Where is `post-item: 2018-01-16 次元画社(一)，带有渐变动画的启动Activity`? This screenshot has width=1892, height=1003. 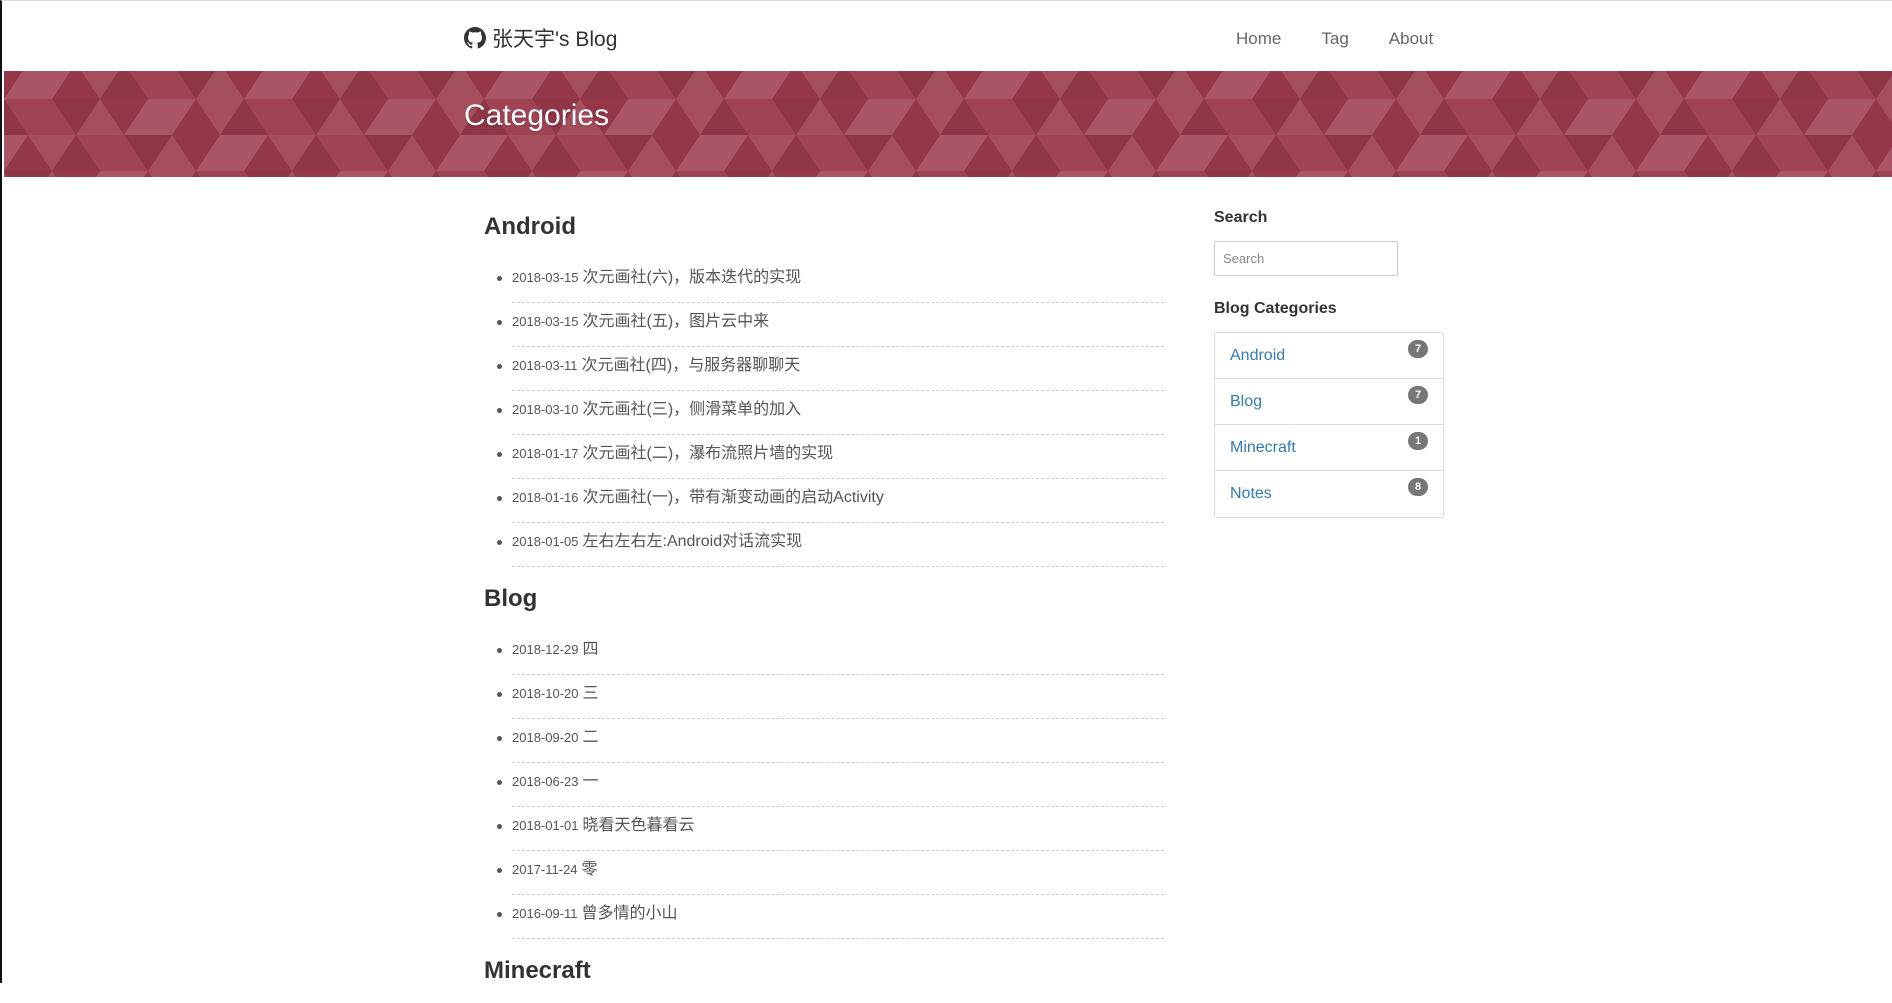
post-item: 2018-01-16 次元画社(一)，带有渐变动画的启动Activity is located at coordinates (830, 501).